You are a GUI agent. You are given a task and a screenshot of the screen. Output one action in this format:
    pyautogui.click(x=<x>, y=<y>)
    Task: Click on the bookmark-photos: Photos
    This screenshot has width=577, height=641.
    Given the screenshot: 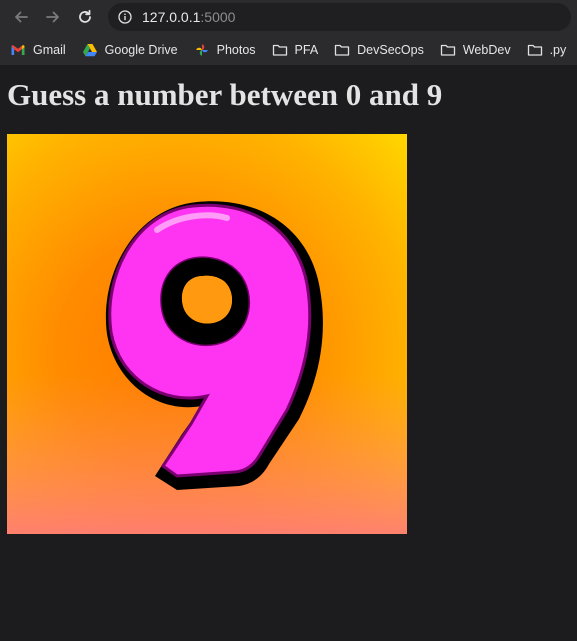 What is the action you would take?
    pyautogui.click(x=225, y=50)
    